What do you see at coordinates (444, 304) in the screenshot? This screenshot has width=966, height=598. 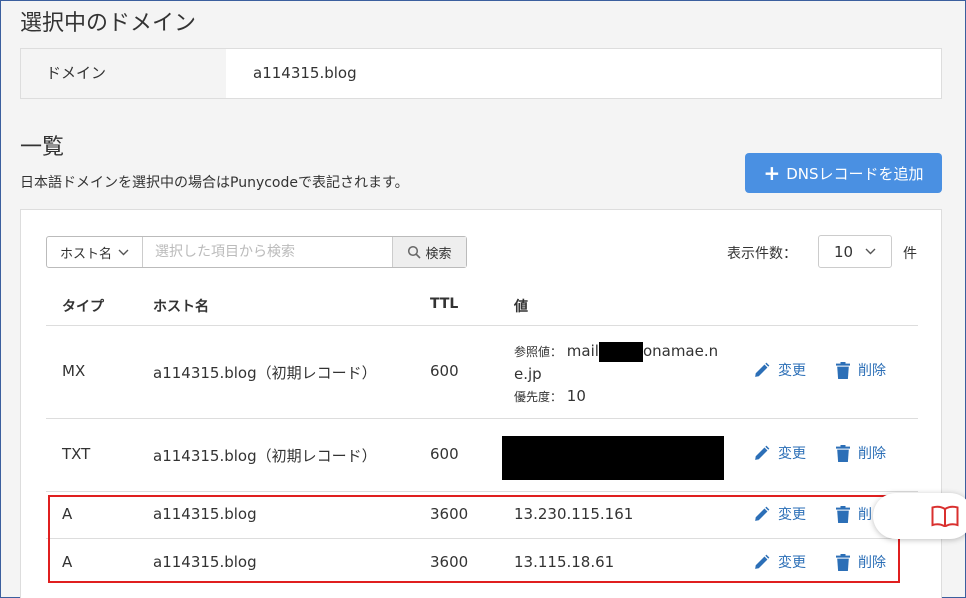 I see `column-header-ttl: TTL` at bounding box center [444, 304].